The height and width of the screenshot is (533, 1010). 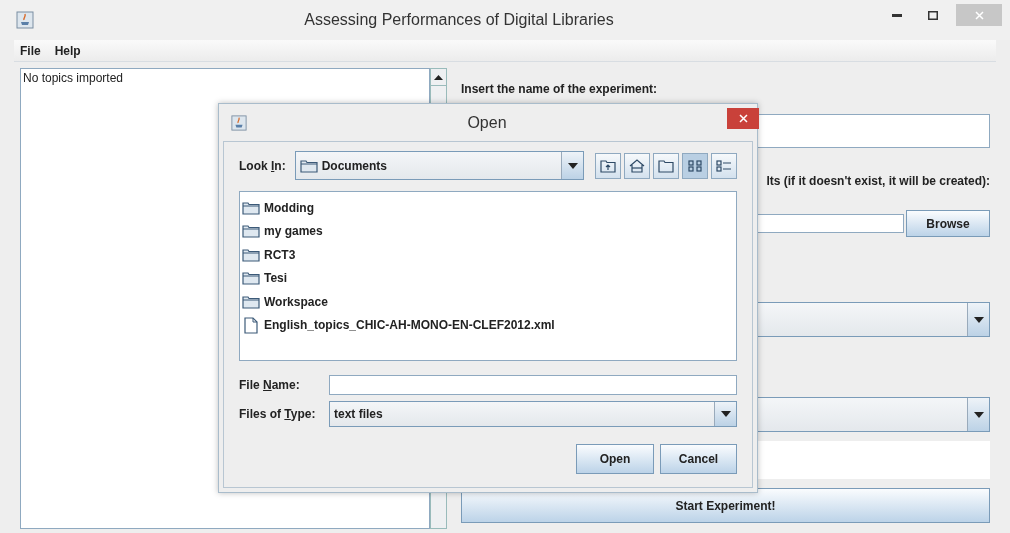 What do you see at coordinates (280, 208) in the screenshot?
I see `folder-entry: Modding` at bounding box center [280, 208].